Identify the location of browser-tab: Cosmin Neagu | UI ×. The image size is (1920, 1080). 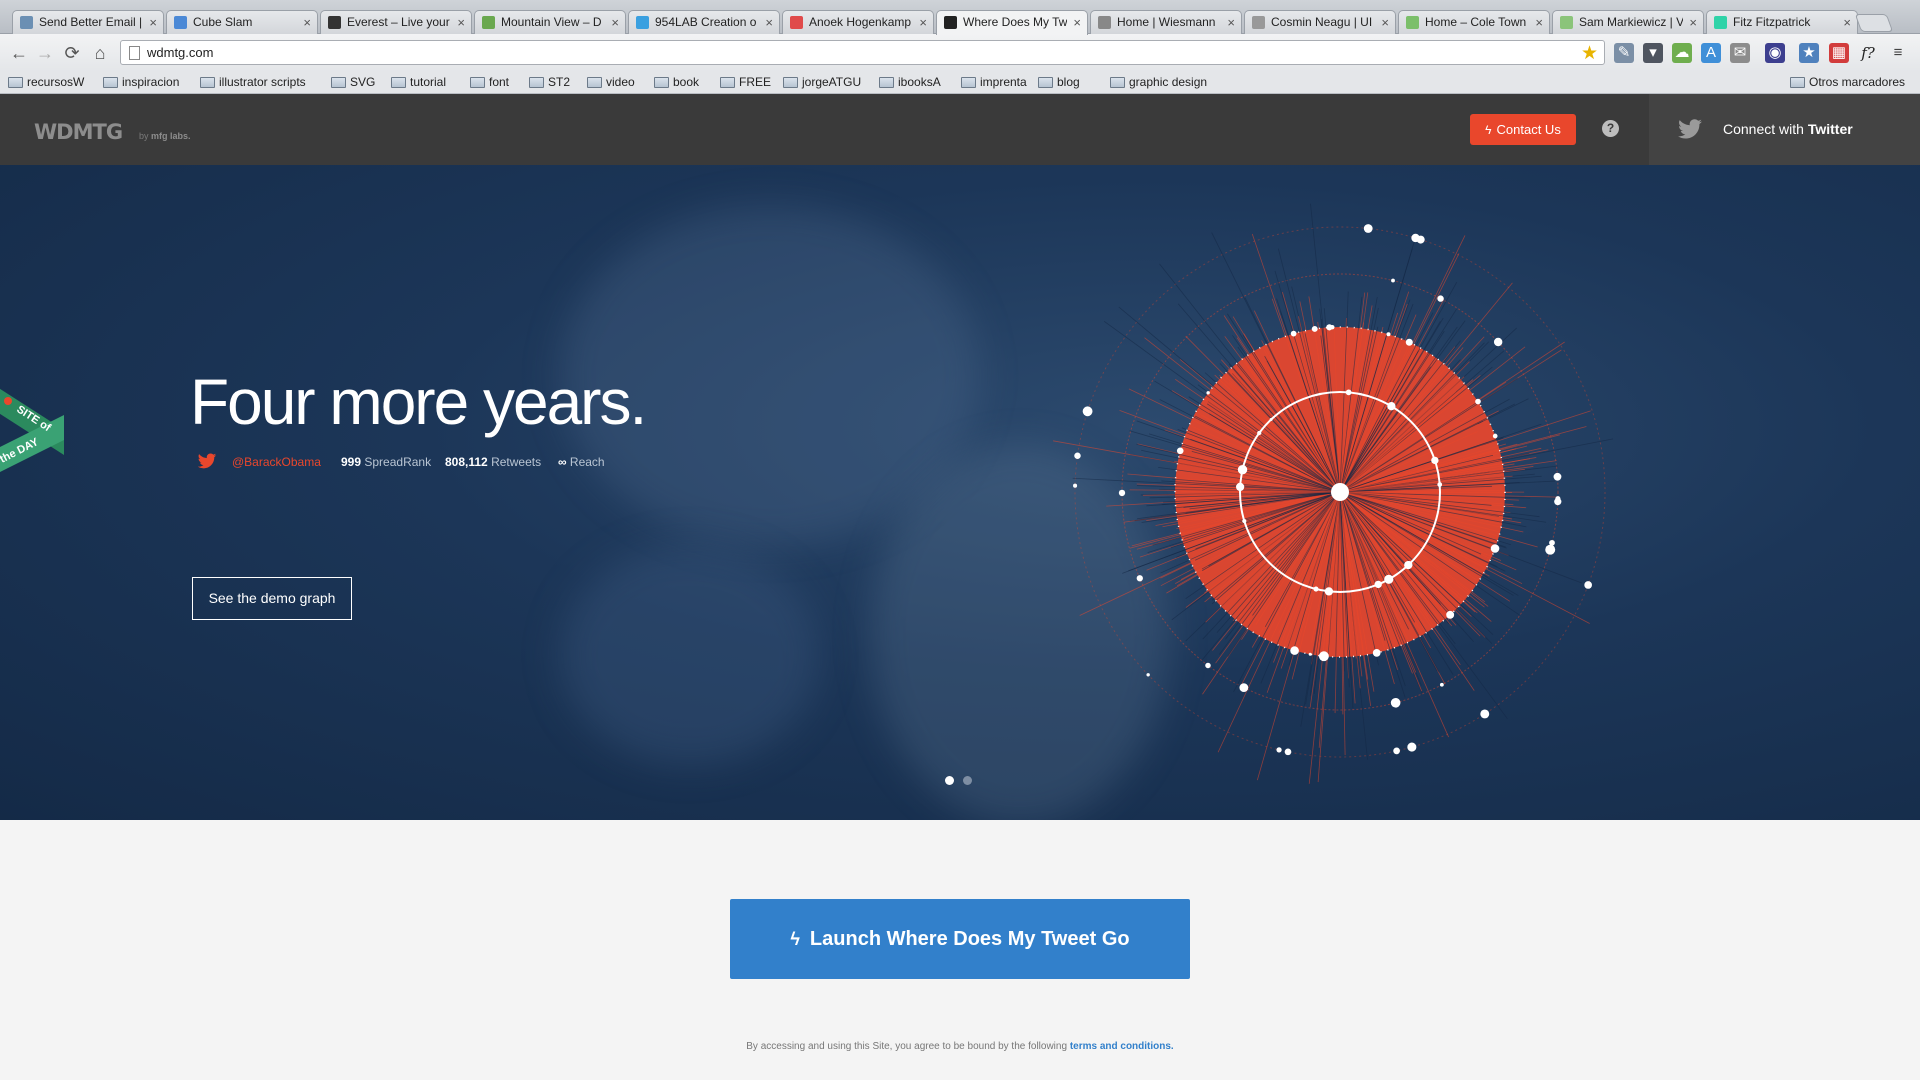
(1320, 22).